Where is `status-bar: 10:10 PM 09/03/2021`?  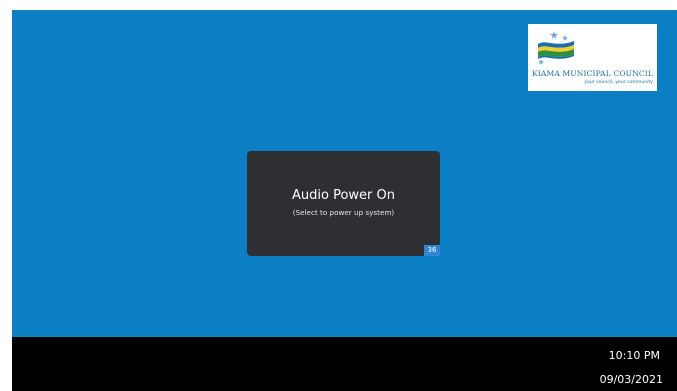 status-bar: 10:10 PM 09/03/2021 is located at coordinates (344, 364).